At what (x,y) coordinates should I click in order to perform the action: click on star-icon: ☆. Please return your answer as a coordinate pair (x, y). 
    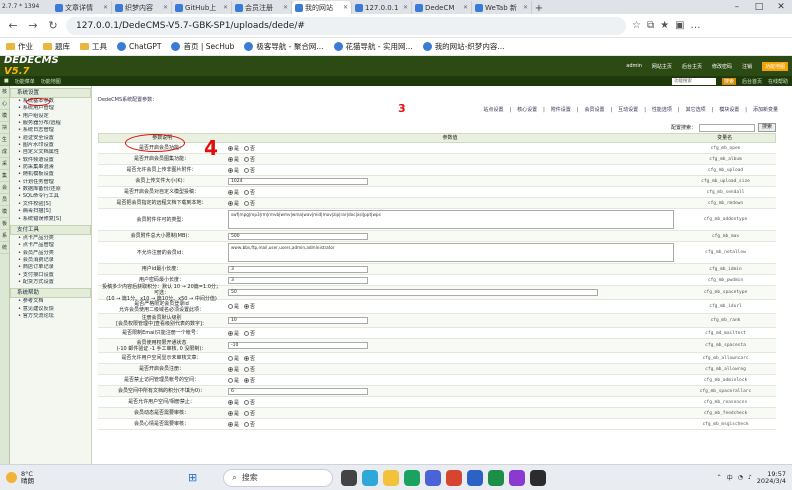
    Looking at the image, I should click on (636, 25).